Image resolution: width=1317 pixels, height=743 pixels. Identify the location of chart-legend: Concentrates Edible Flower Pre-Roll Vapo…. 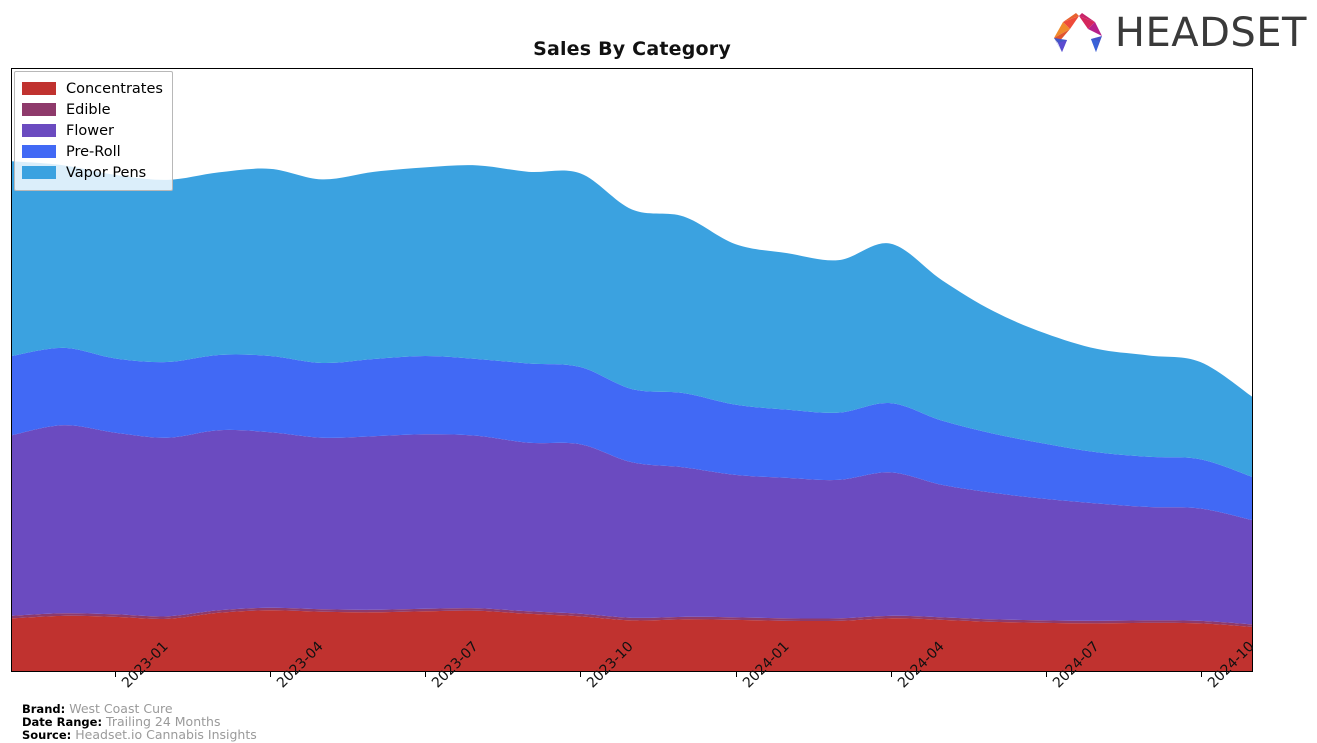
(93, 131).